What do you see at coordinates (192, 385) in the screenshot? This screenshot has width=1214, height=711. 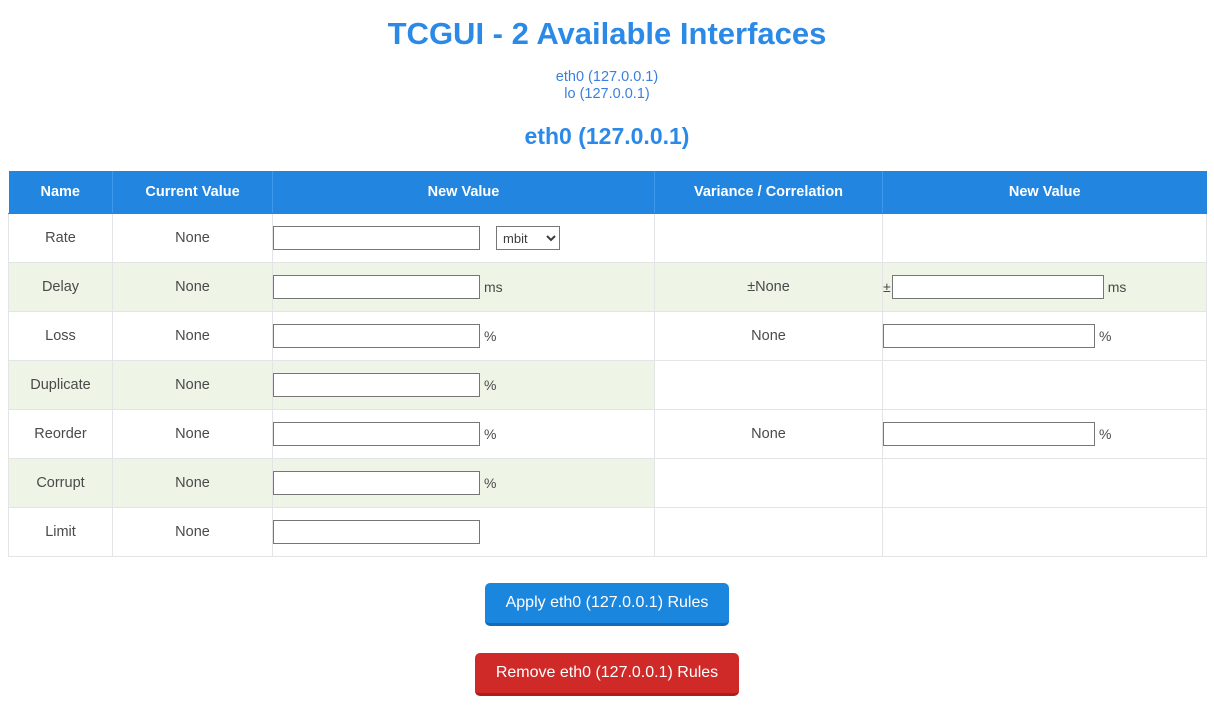 I see `current-value-duplicate: None` at bounding box center [192, 385].